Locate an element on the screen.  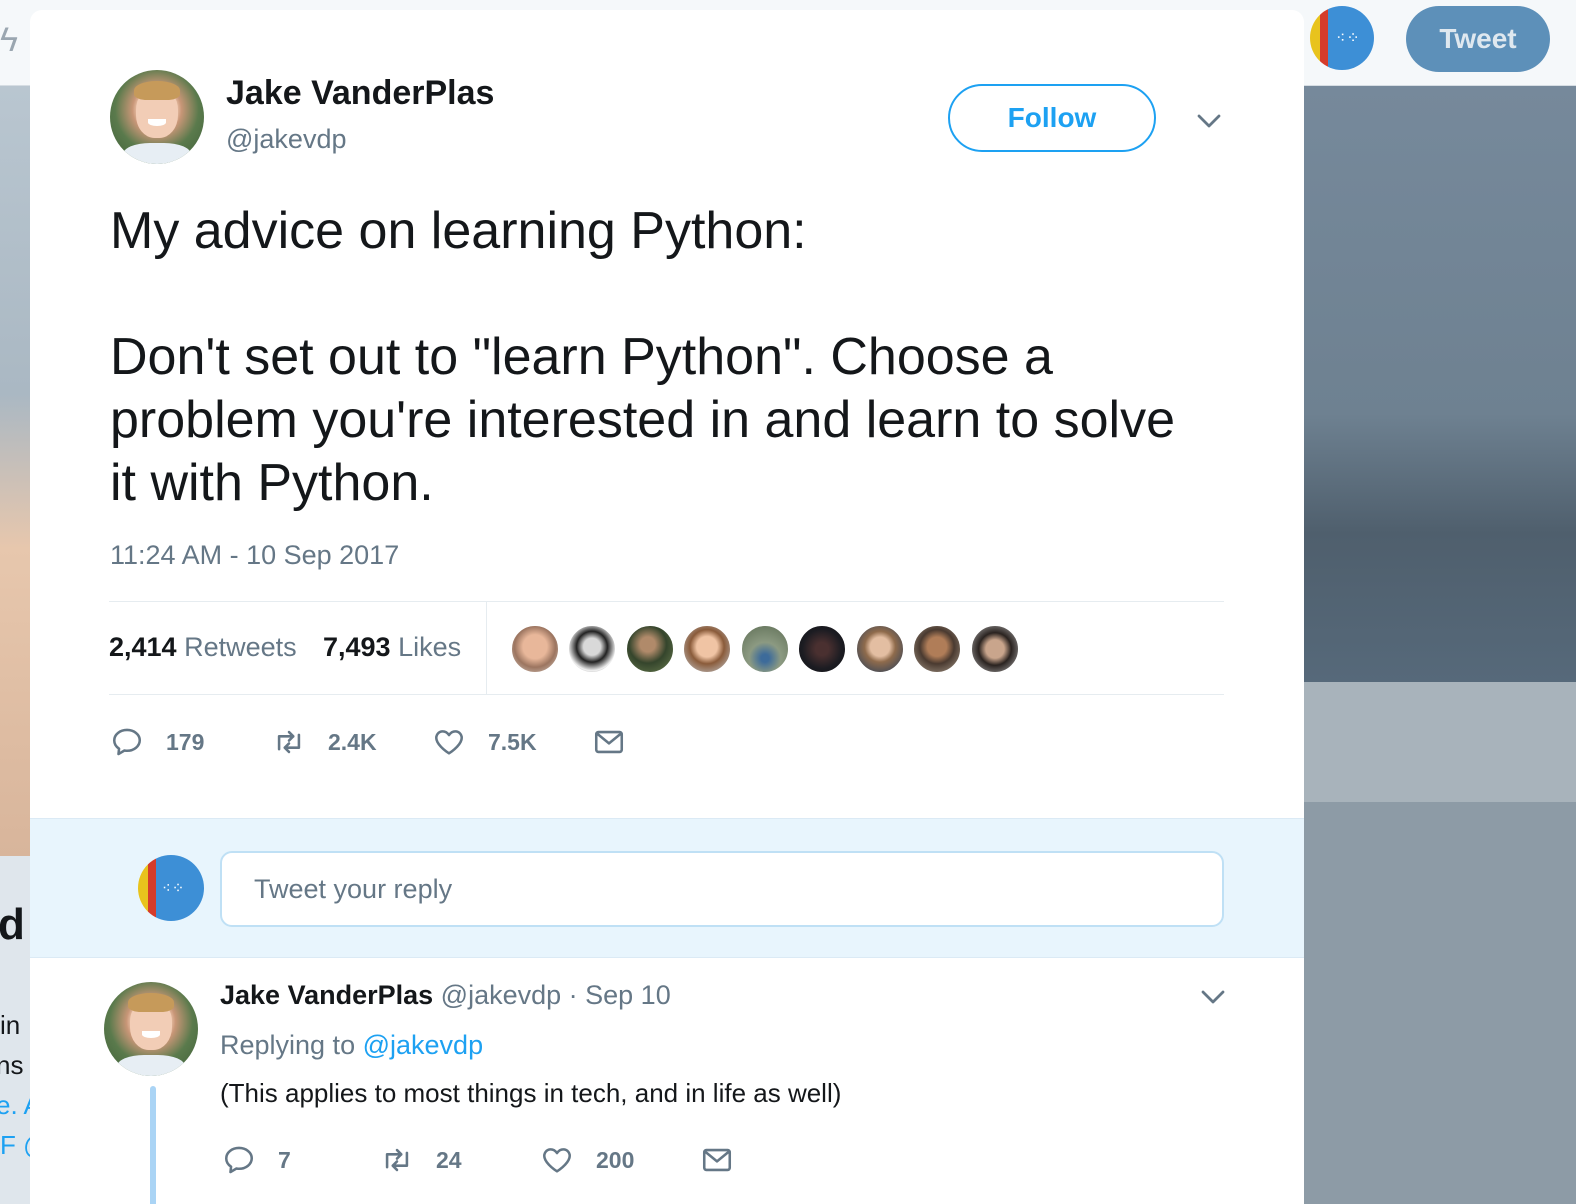
left-text-fragment: e. A is located at coordinates (16, 1105).